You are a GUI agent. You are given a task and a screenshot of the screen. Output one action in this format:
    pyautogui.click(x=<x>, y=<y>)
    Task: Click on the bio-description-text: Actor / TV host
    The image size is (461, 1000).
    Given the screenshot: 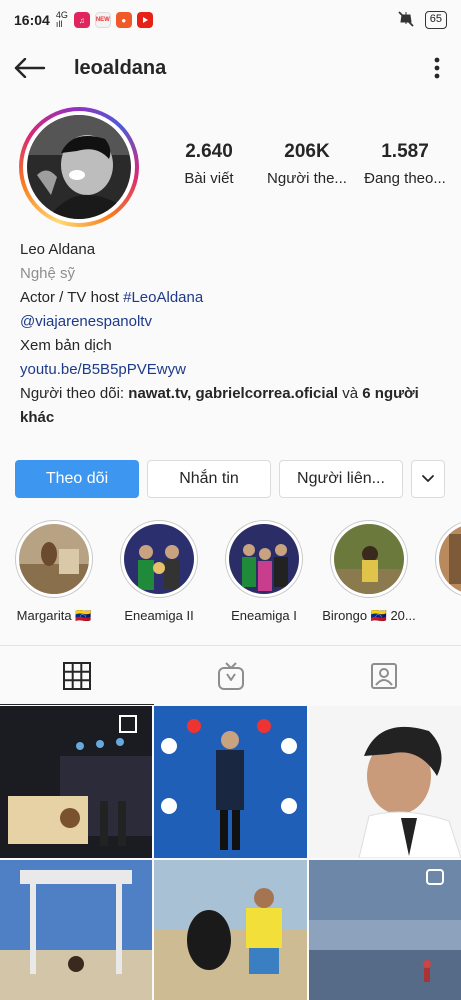 What is the action you would take?
    pyautogui.click(x=72, y=297)
    